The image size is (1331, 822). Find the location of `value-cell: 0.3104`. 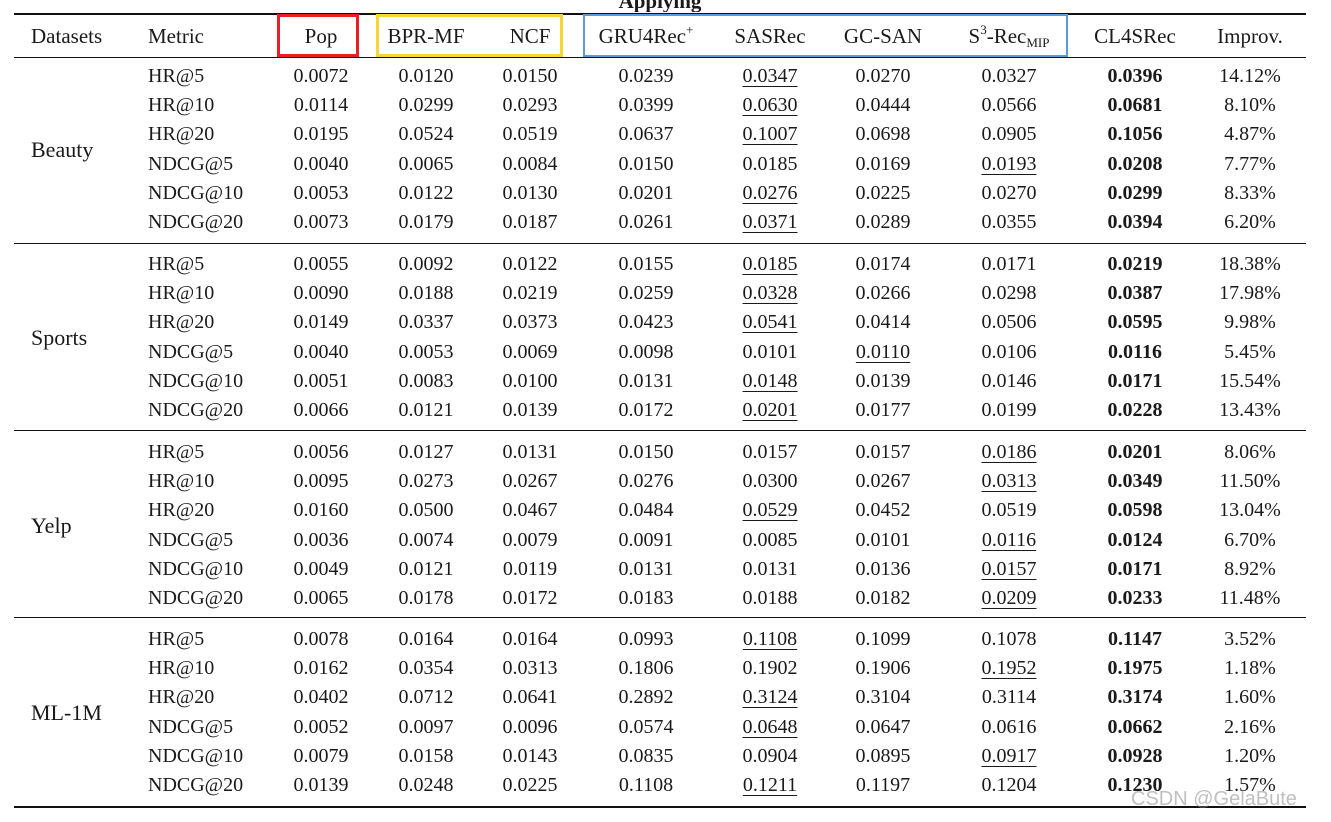

value-cell: 0.3104 is located at coordinates (883, 697).